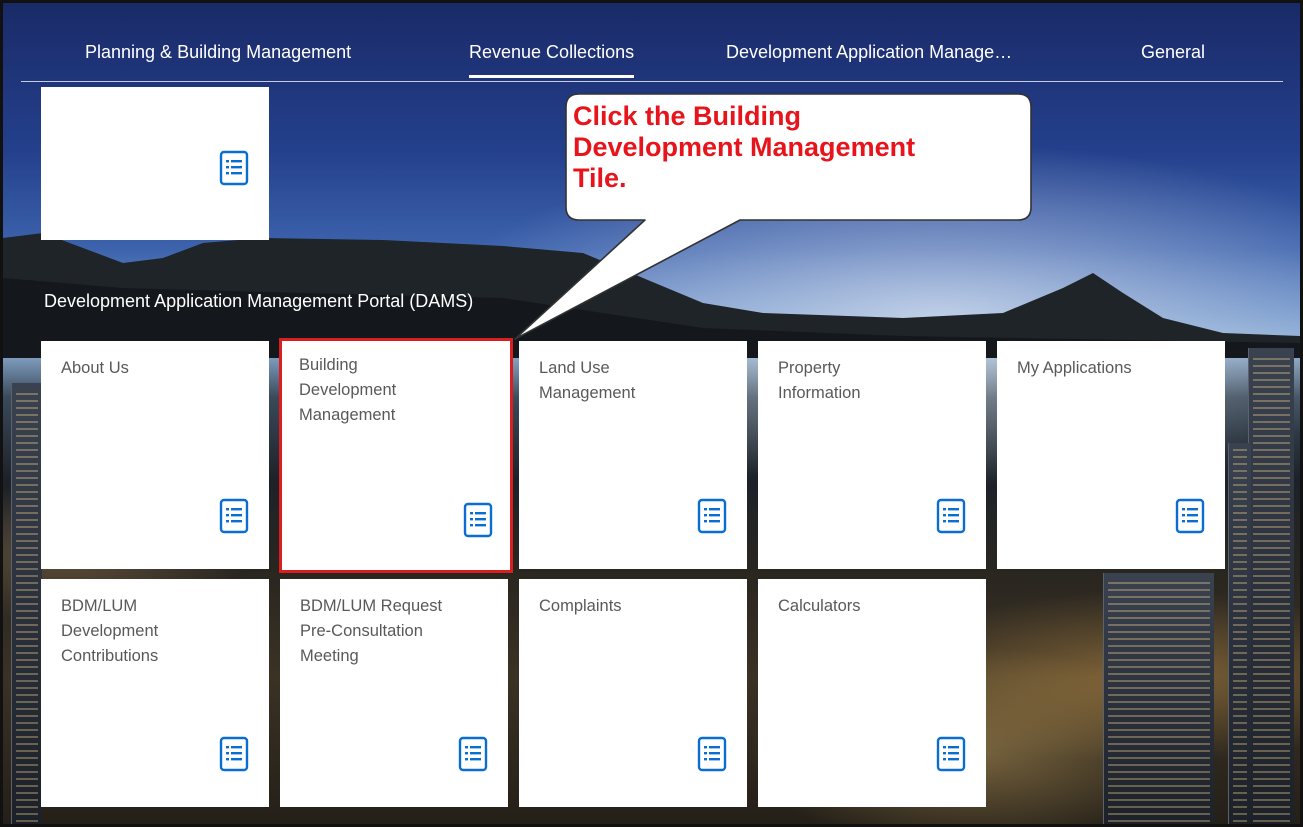 Image resolution: width=1303 pixels, height=827 pixels. I want to click on tile-land-use-management: Land Use Management, so click(633, 455).